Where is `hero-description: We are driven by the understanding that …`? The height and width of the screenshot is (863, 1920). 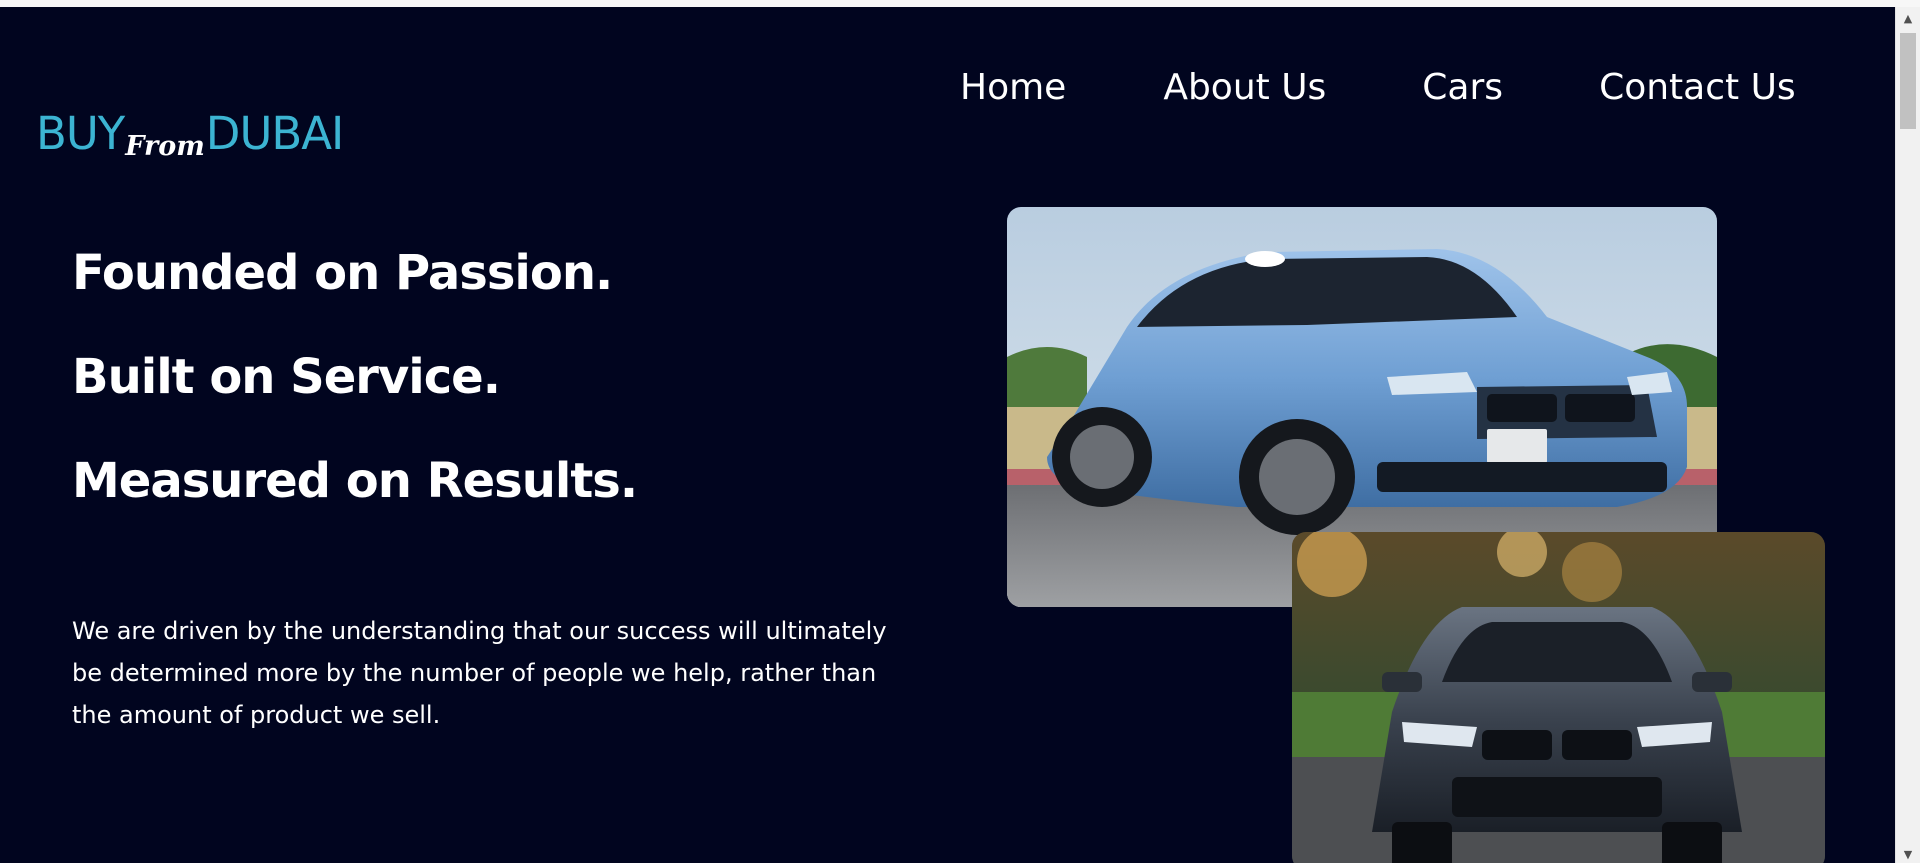
hero-description: We are driven by the understanding that … is located at coordinates (479, 673).